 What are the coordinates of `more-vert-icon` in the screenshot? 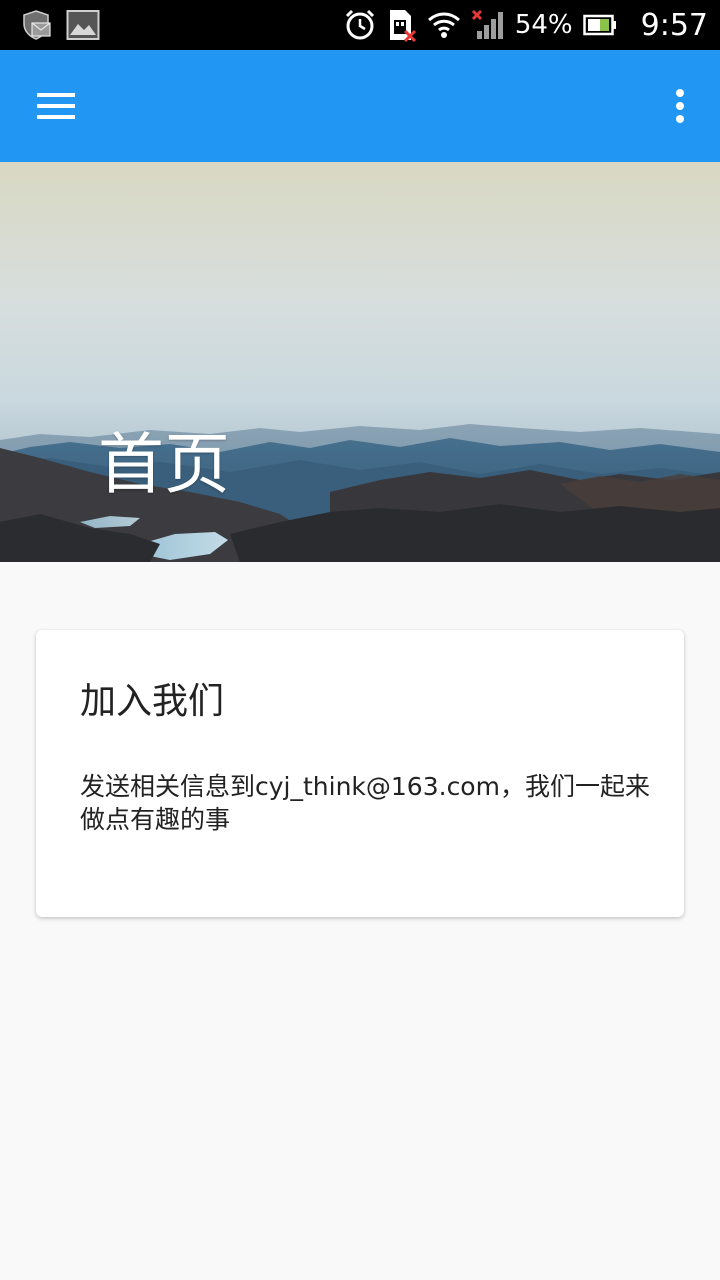 It's located at (680, 106).